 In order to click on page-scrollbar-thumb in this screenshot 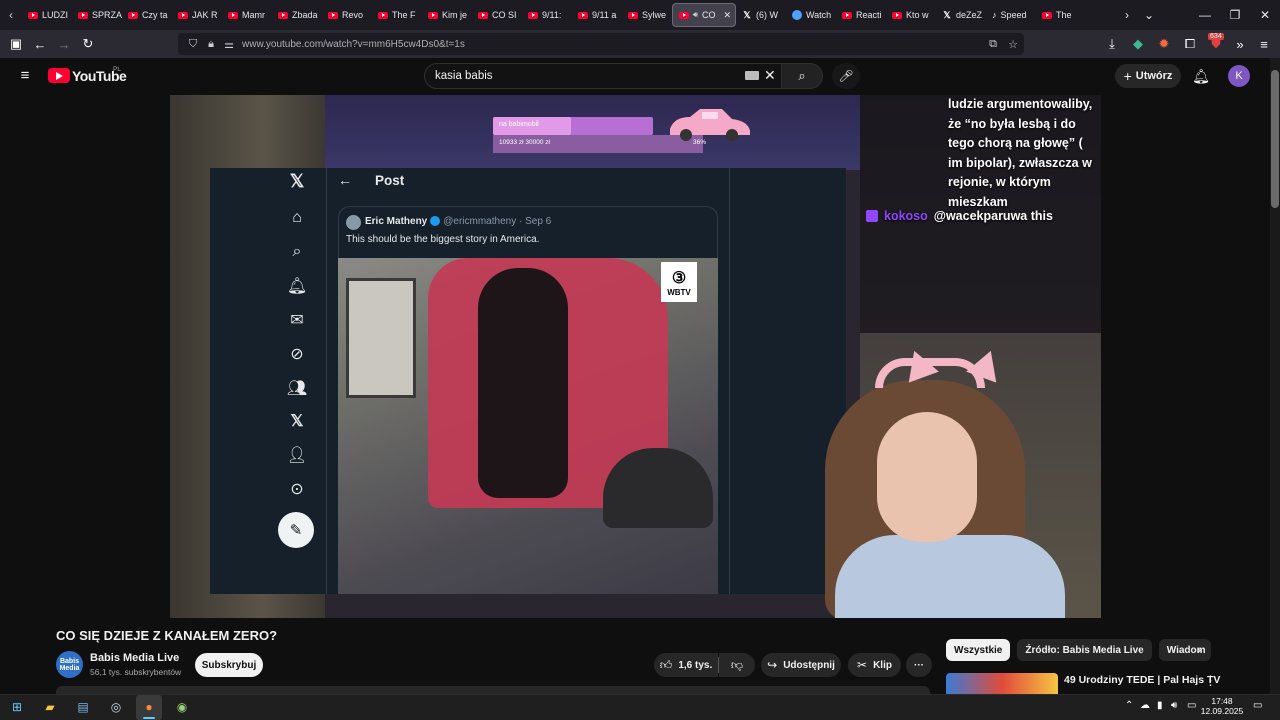, I will do `click(1275, 139)`.